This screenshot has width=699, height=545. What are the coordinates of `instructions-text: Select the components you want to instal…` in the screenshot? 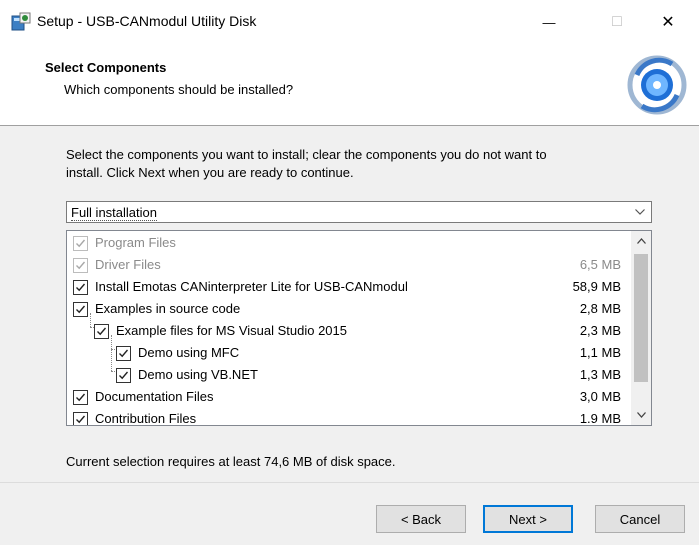 It's located at (361, 164).